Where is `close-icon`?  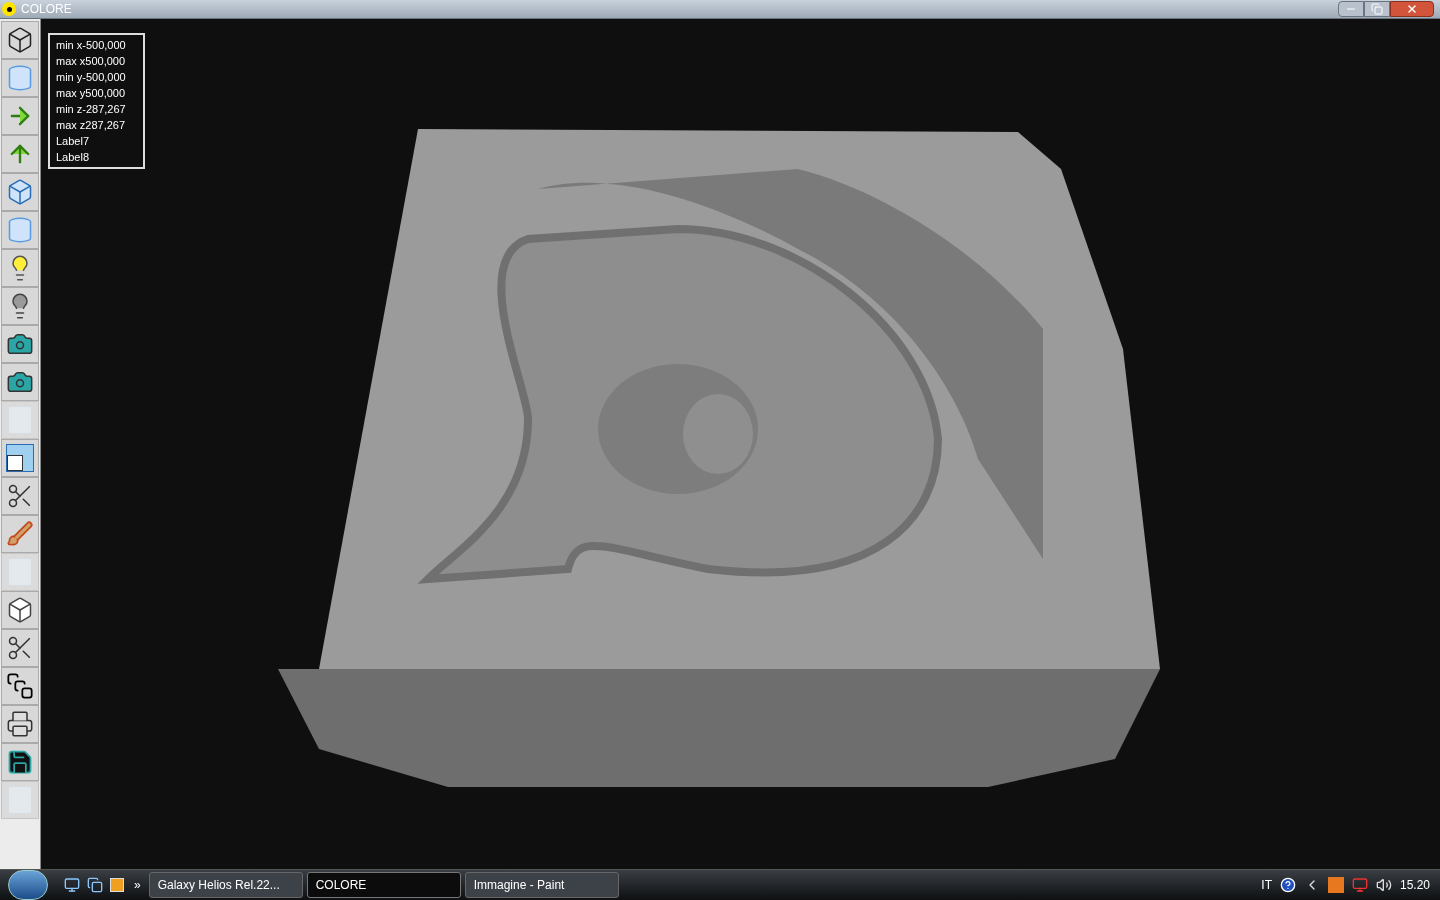 close-icon is located at coordinates (1412, 9).